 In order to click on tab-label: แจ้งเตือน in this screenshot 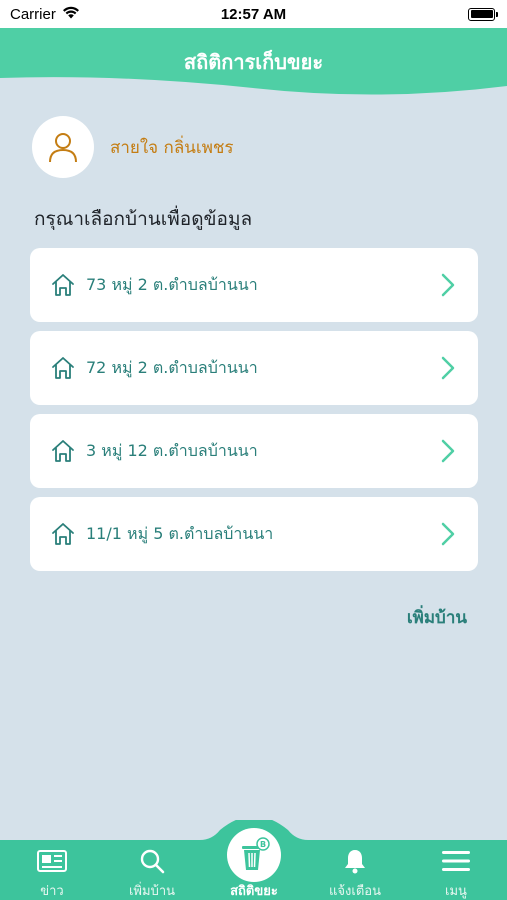, I will do `click(355, 891)`.